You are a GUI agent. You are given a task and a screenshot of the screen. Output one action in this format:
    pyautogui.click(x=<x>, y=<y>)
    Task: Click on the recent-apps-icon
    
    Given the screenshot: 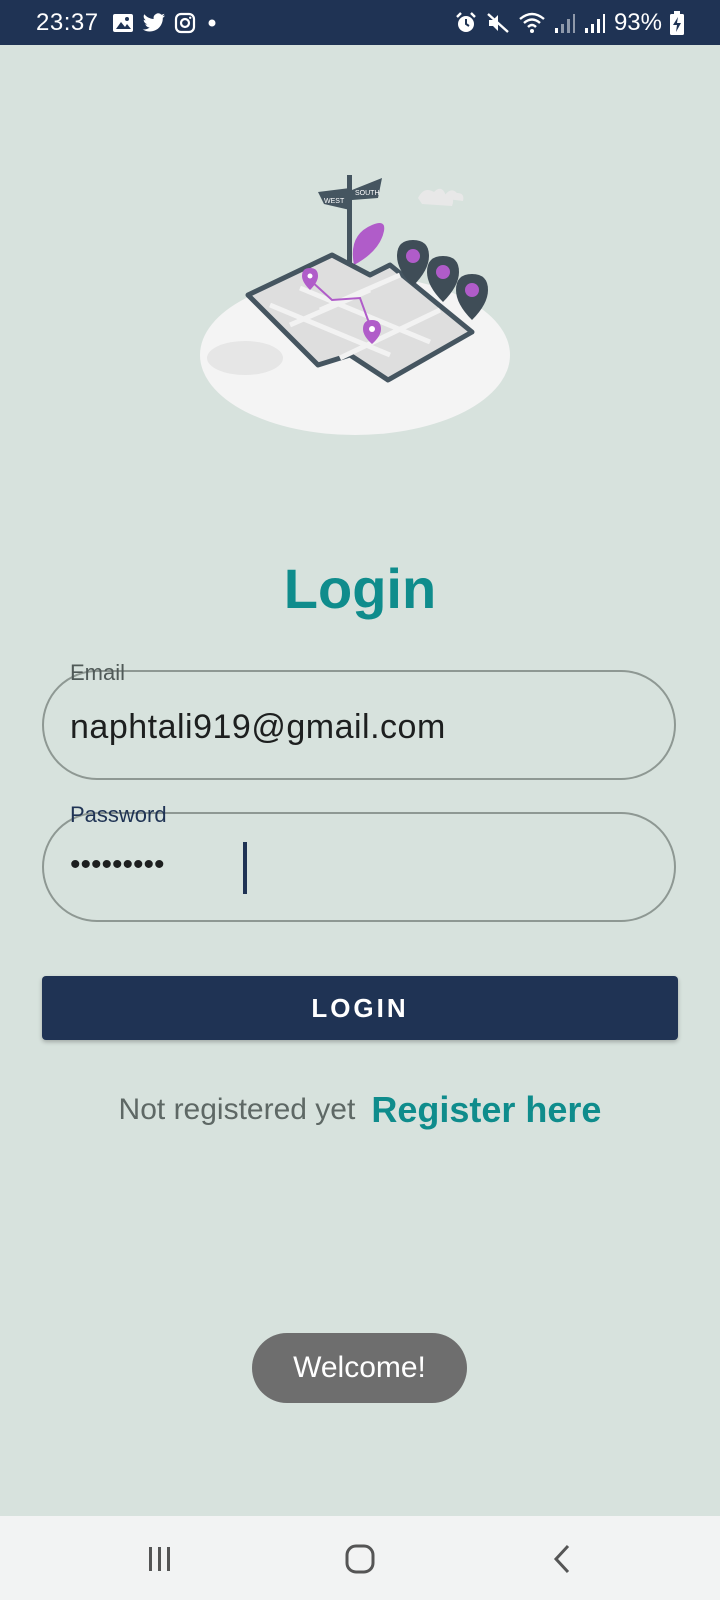 What is the action you would take?
    pyautogui.click(x=159, y=1559)
    